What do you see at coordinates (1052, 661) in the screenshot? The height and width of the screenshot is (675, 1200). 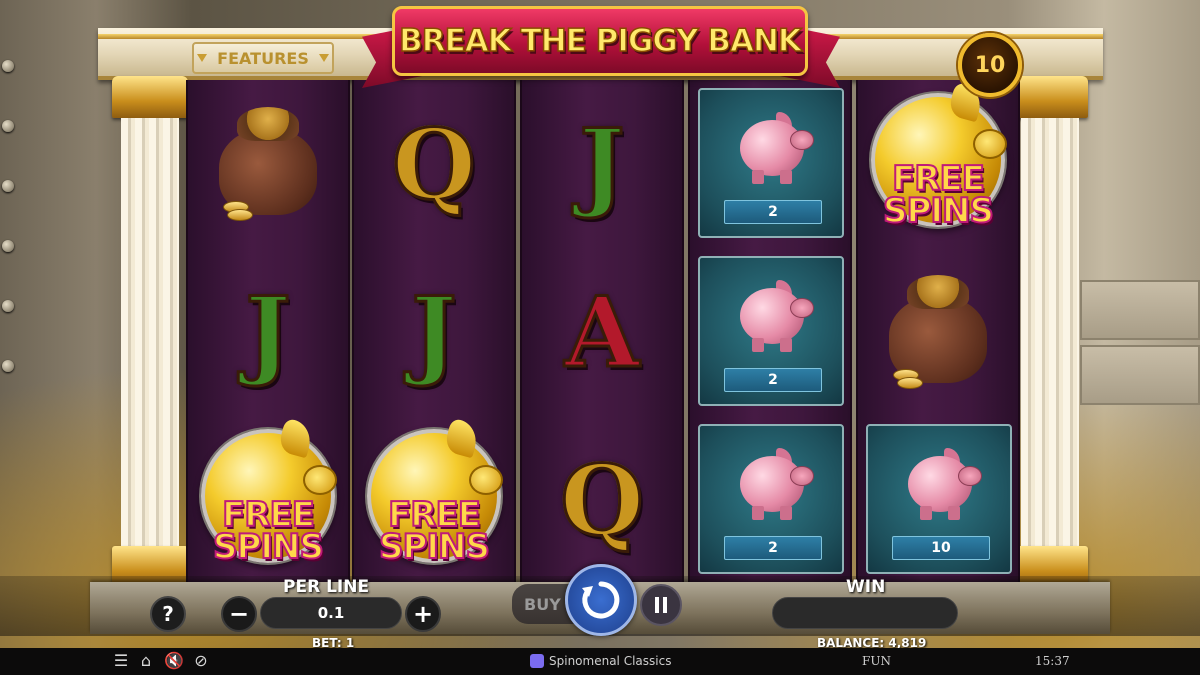 I see `clock-label: 15:37` at bounding box center [1052, 661].